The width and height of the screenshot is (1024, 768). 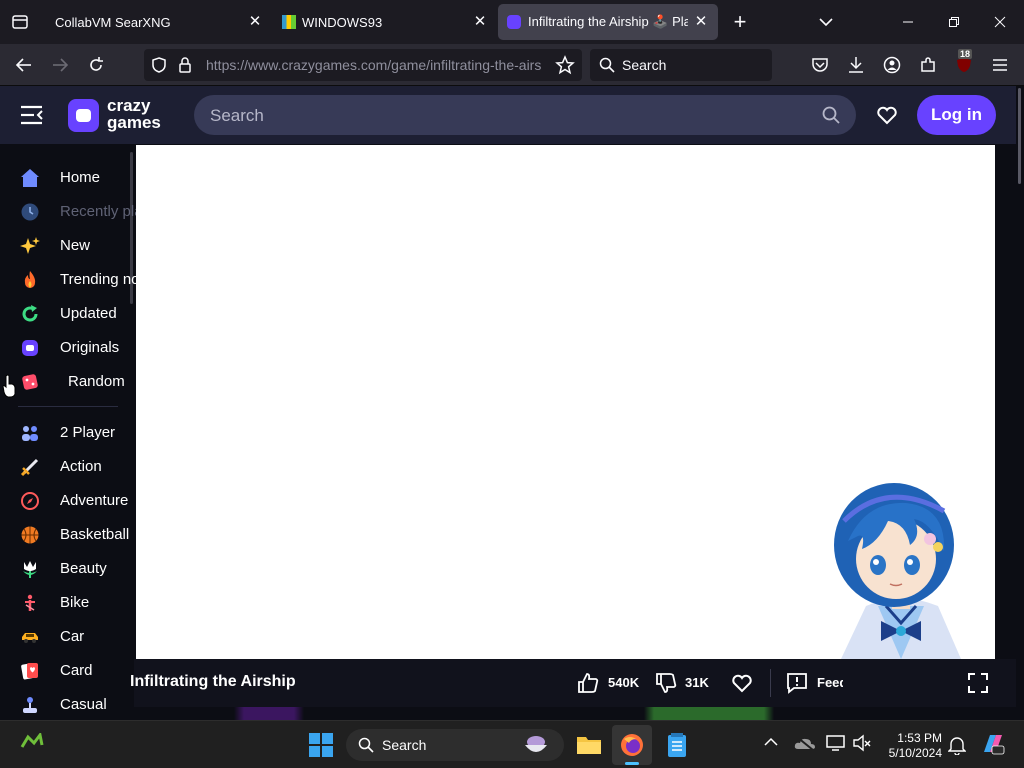 What do you see at coordinates (455, 745) in the screenshot?
I see `taskbar-search-box: Search` at bounding box center [455, 745].